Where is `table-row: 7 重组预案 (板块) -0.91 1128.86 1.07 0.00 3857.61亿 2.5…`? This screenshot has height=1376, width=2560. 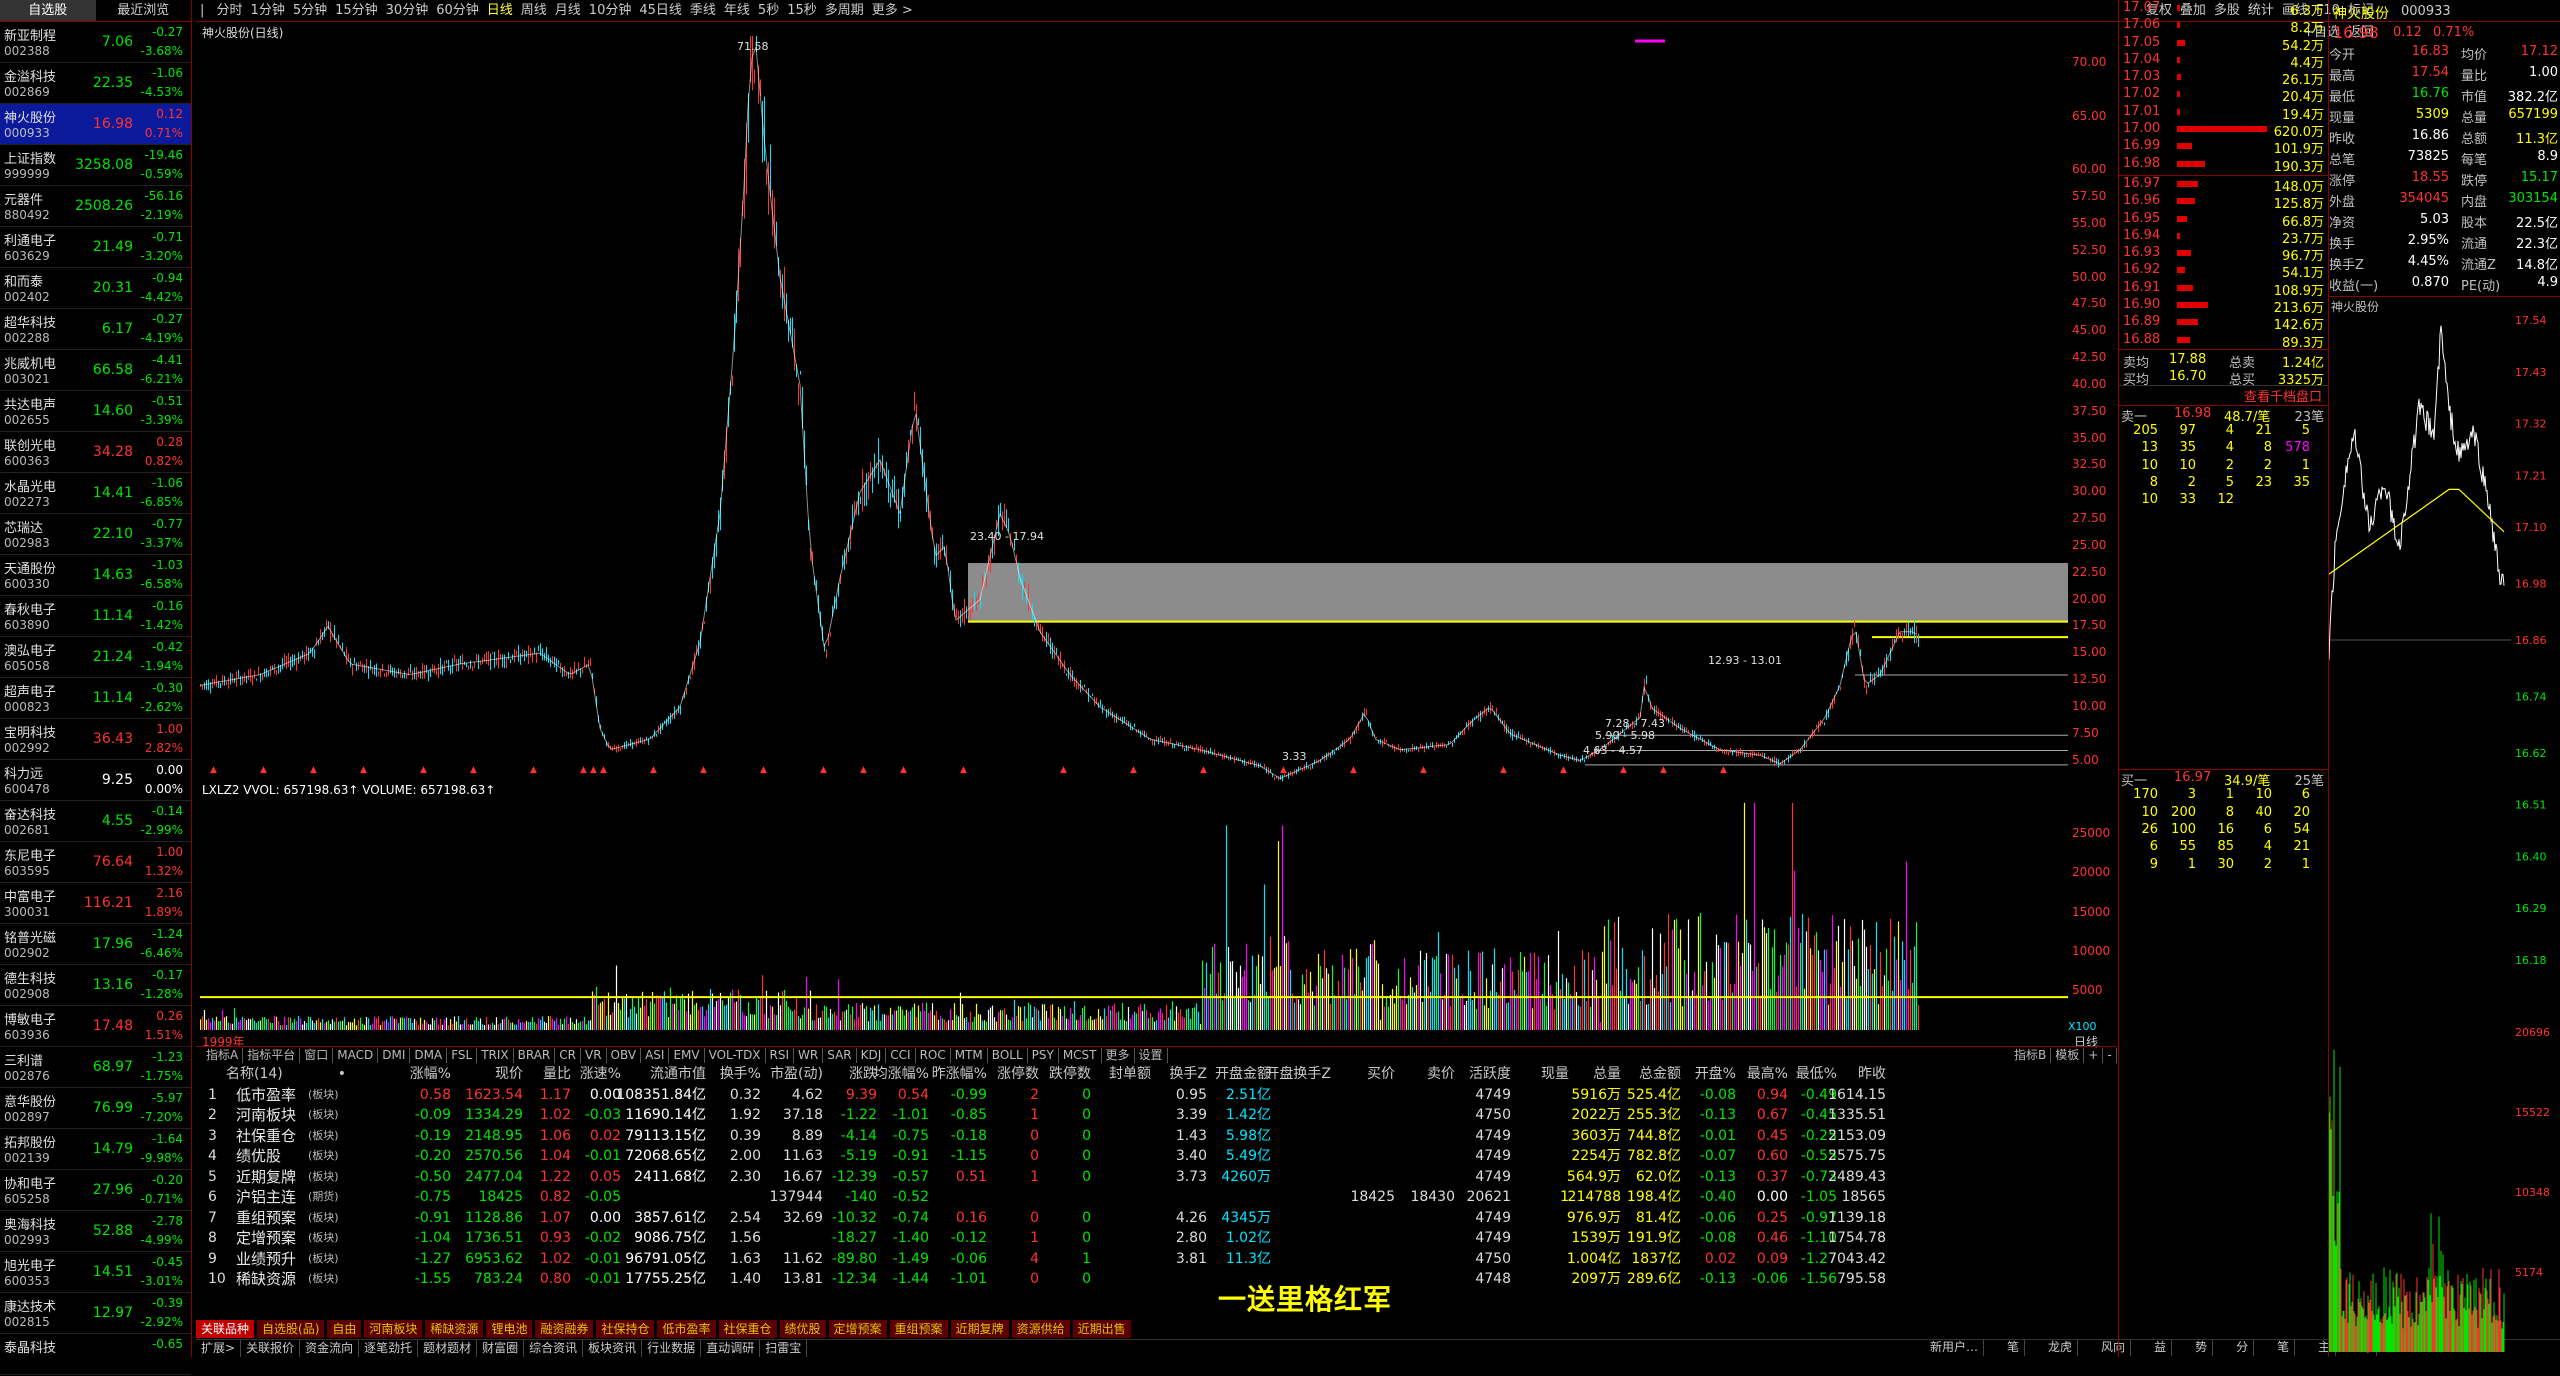 table-row: 7 重组预案 (板块) -0.91 1128.86 1.07 0.00 3857.61亿 2.5… is located at coordinates (1157, 1218).